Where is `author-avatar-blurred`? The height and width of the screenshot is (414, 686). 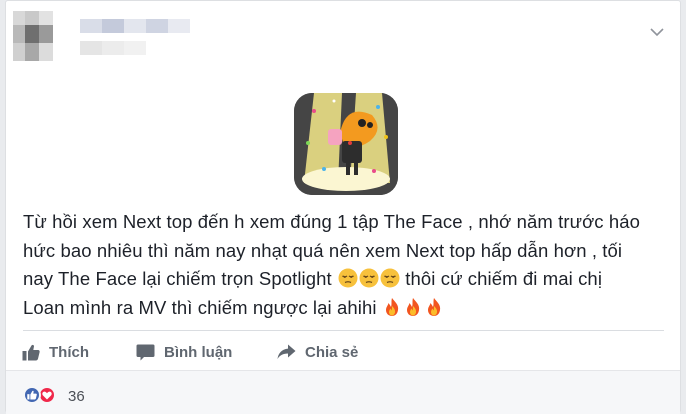 author-avatar-blurred is located at coordinates (33, 36).